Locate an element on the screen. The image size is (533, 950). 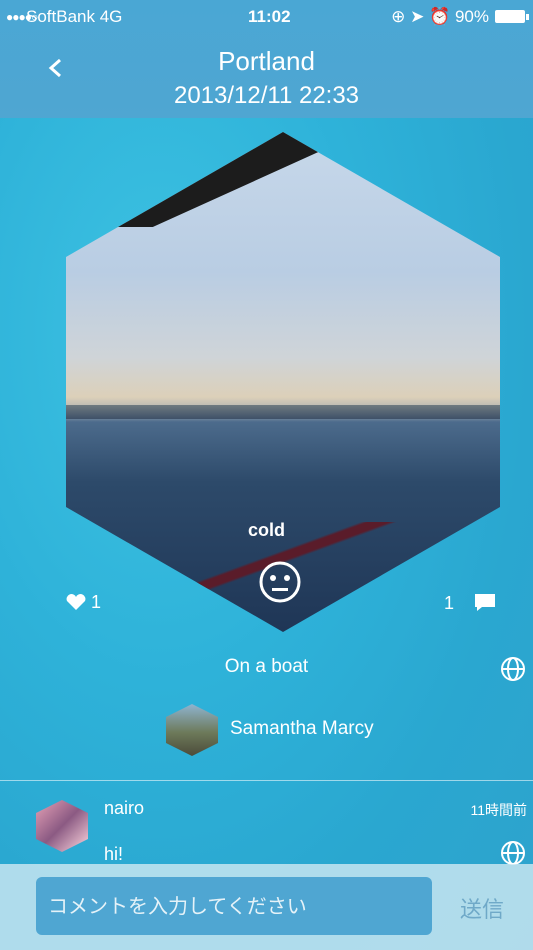
status-right: ⊕ ➤ ⏰ 90% is located at coordinates (440, 17).